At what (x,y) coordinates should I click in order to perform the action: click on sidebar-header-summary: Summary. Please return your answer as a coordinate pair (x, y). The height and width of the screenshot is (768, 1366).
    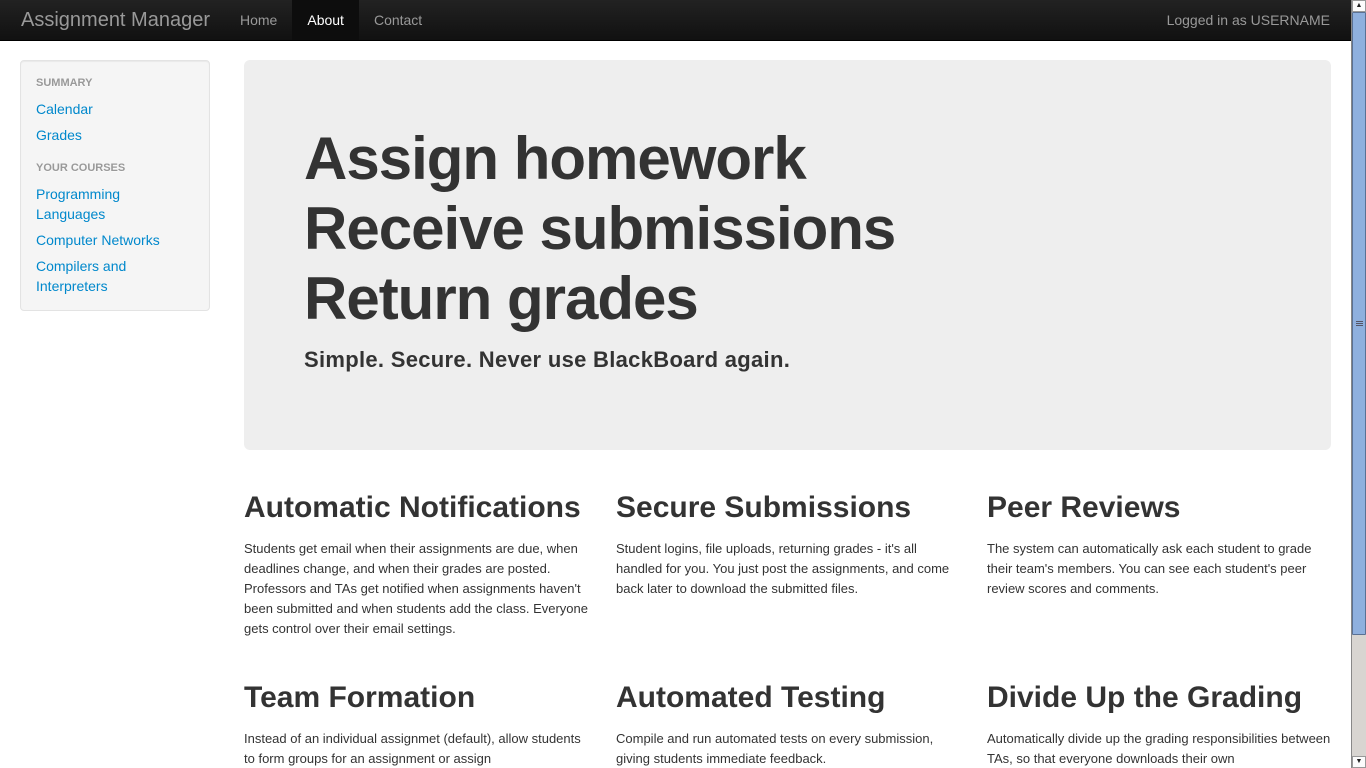
    Looking at the image, I should click on (64, 83).